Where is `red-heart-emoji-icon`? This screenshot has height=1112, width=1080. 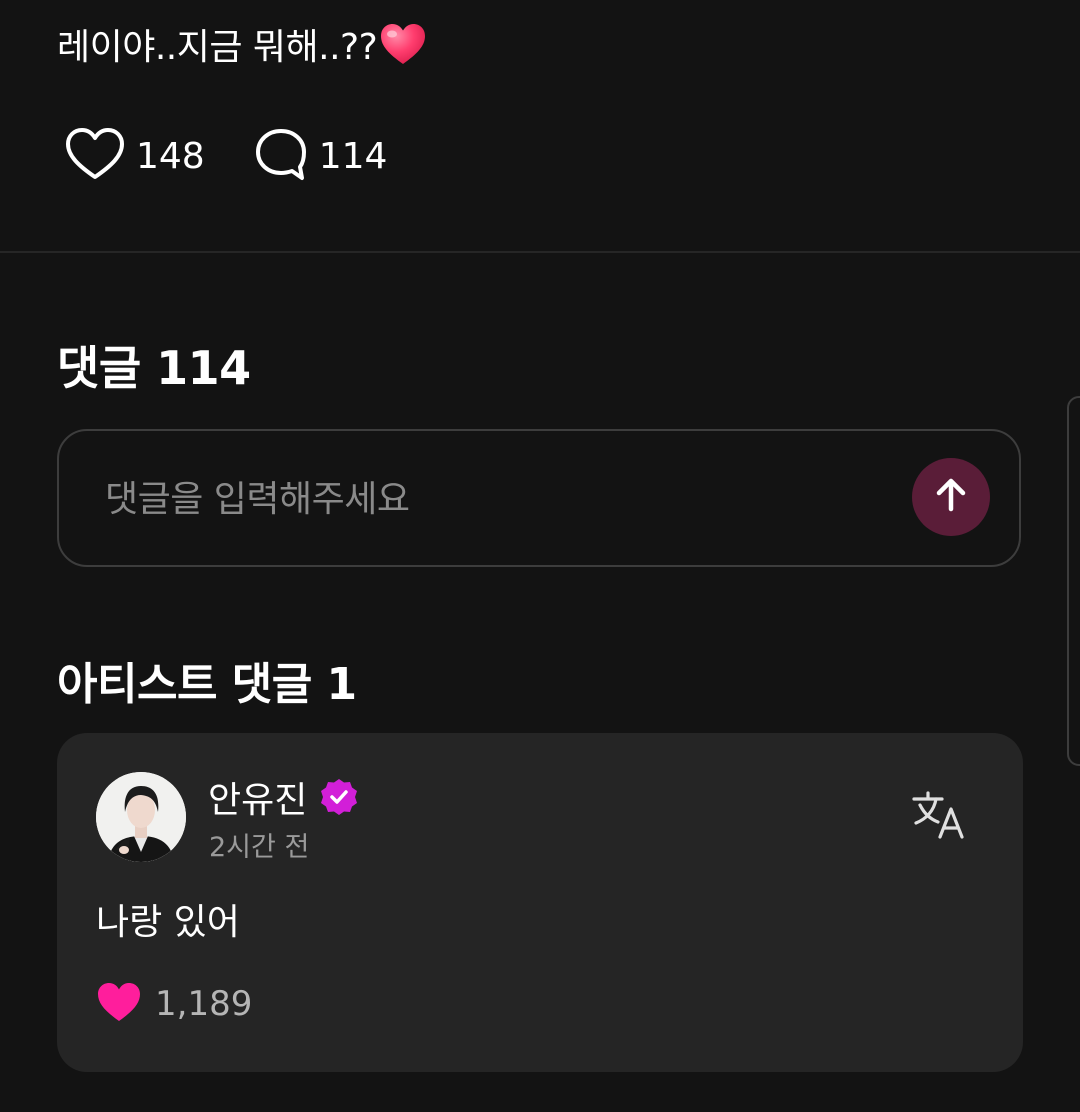 red-heart-emoji-icon is located at coordinates (403, 44).